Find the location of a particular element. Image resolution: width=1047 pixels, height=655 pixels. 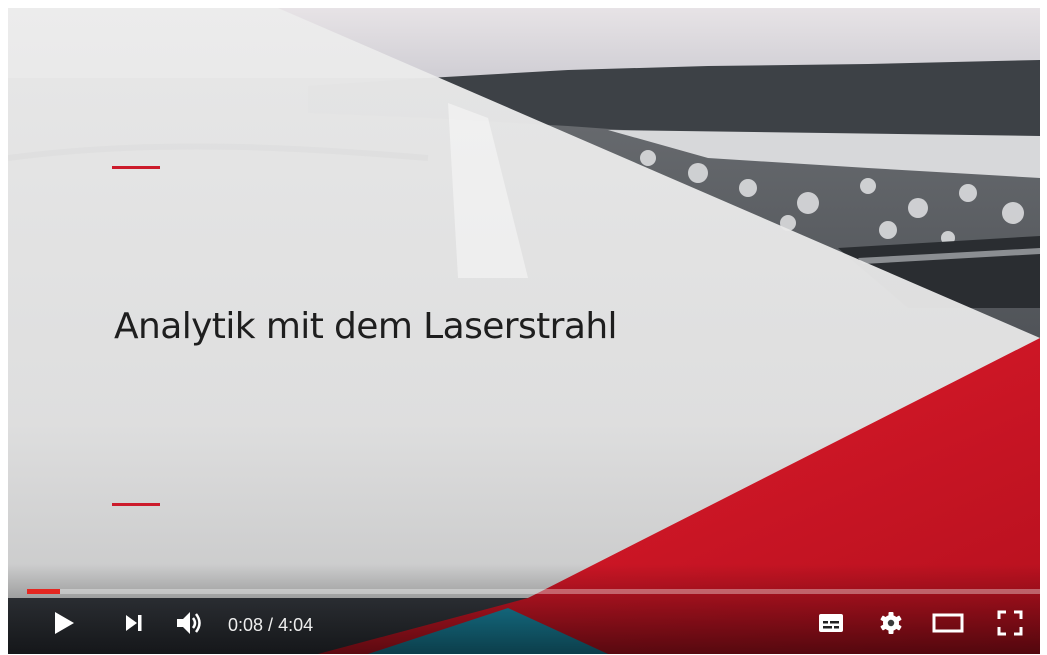

progress-played is located at coordinates (44, 591).